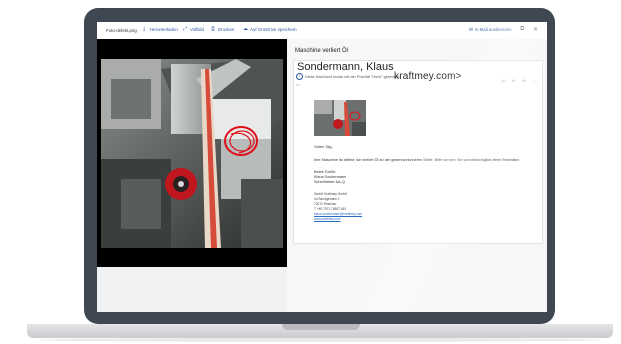  Describe the element at coordinates (185, 29) in the screenshot. I see `fullscreen-icon: ⤢` at that location.